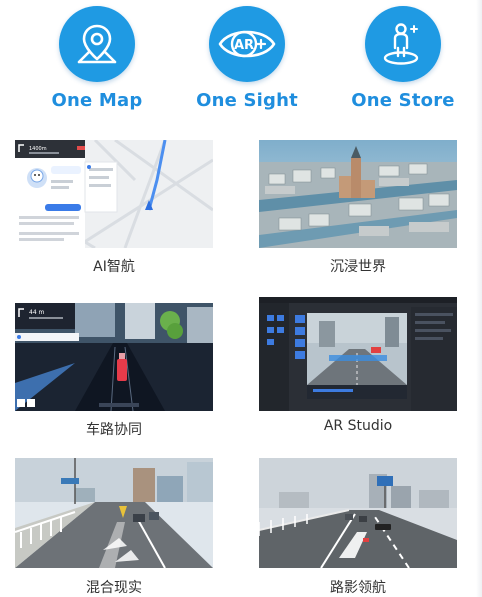  What do you see at coordinates (358, 426) in the screenshot?
I see `tile-caption: AR Studio` at bounding box center [358, 426].